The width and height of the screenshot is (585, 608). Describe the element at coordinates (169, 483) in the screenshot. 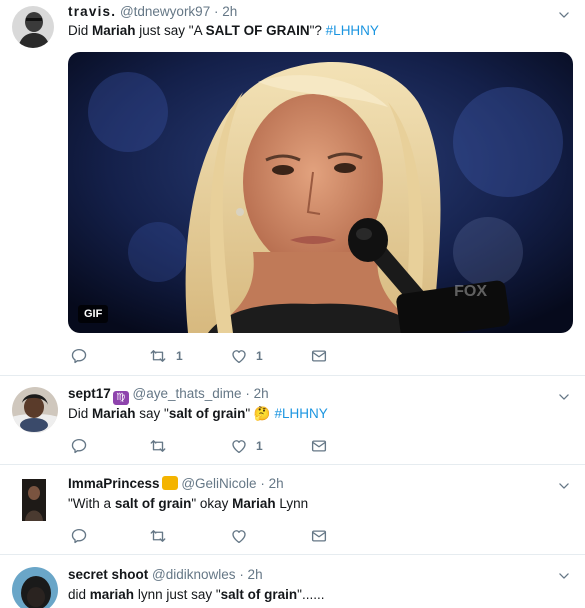

I see `crown-emoji-icon` at that location.